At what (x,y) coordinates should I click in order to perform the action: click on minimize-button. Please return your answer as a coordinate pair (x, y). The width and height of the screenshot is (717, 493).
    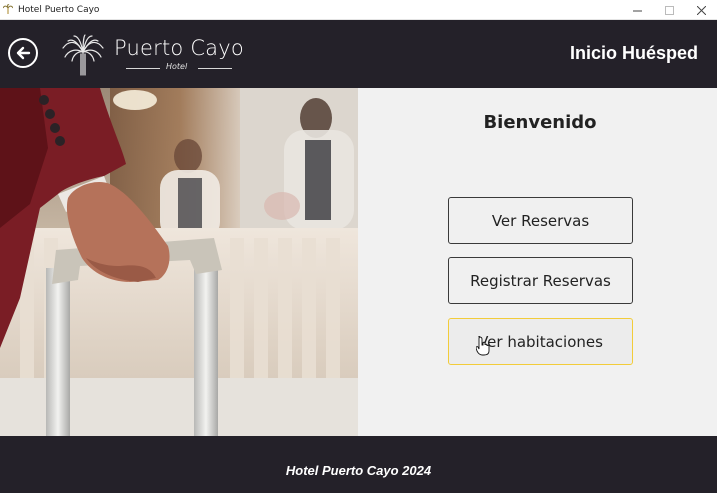
    Looking at the image, I should click on (637, 10).